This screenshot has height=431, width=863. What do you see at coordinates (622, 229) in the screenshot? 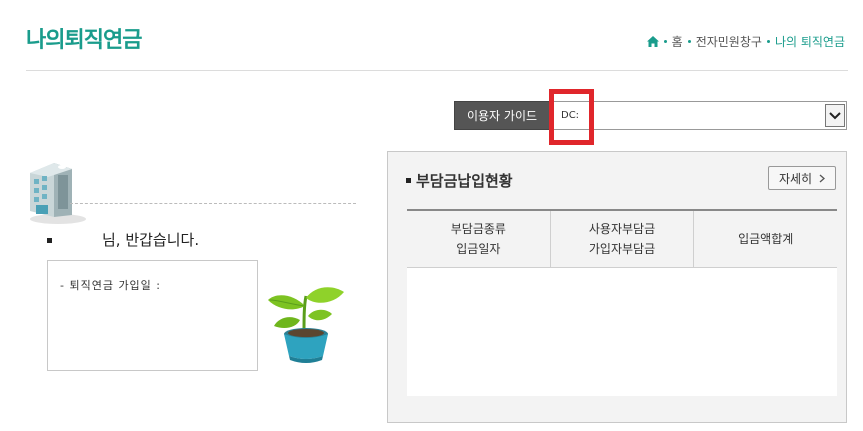
I see `column-header-line: 사용자부담금` at bounding box center [622, 229].